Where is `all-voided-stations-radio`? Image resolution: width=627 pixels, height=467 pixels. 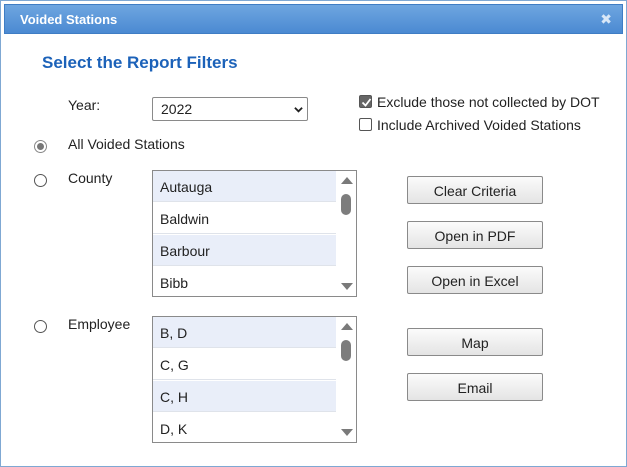
all-voided-stations-radio is located at coordinates (40, 146).